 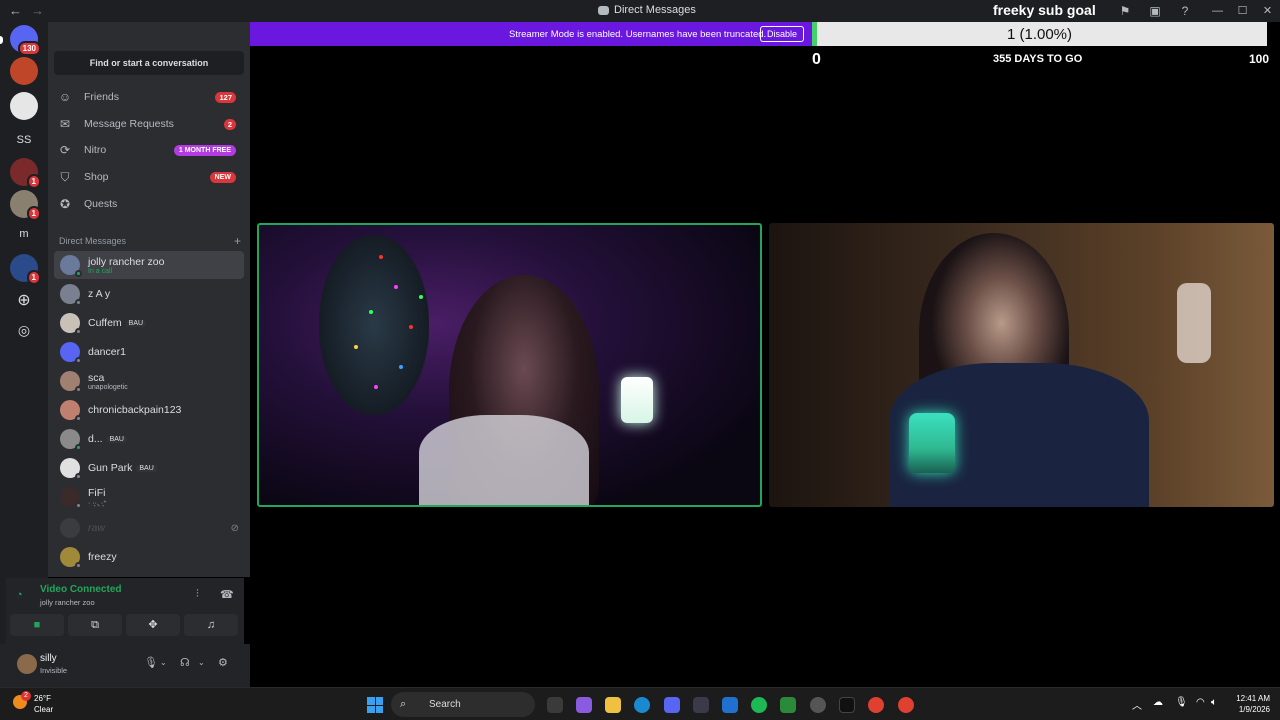 What do you see at coordinates (1158, 702) in the screenshot?
I see `cloud-icon: ☁` at bounding box center [1158, 702].